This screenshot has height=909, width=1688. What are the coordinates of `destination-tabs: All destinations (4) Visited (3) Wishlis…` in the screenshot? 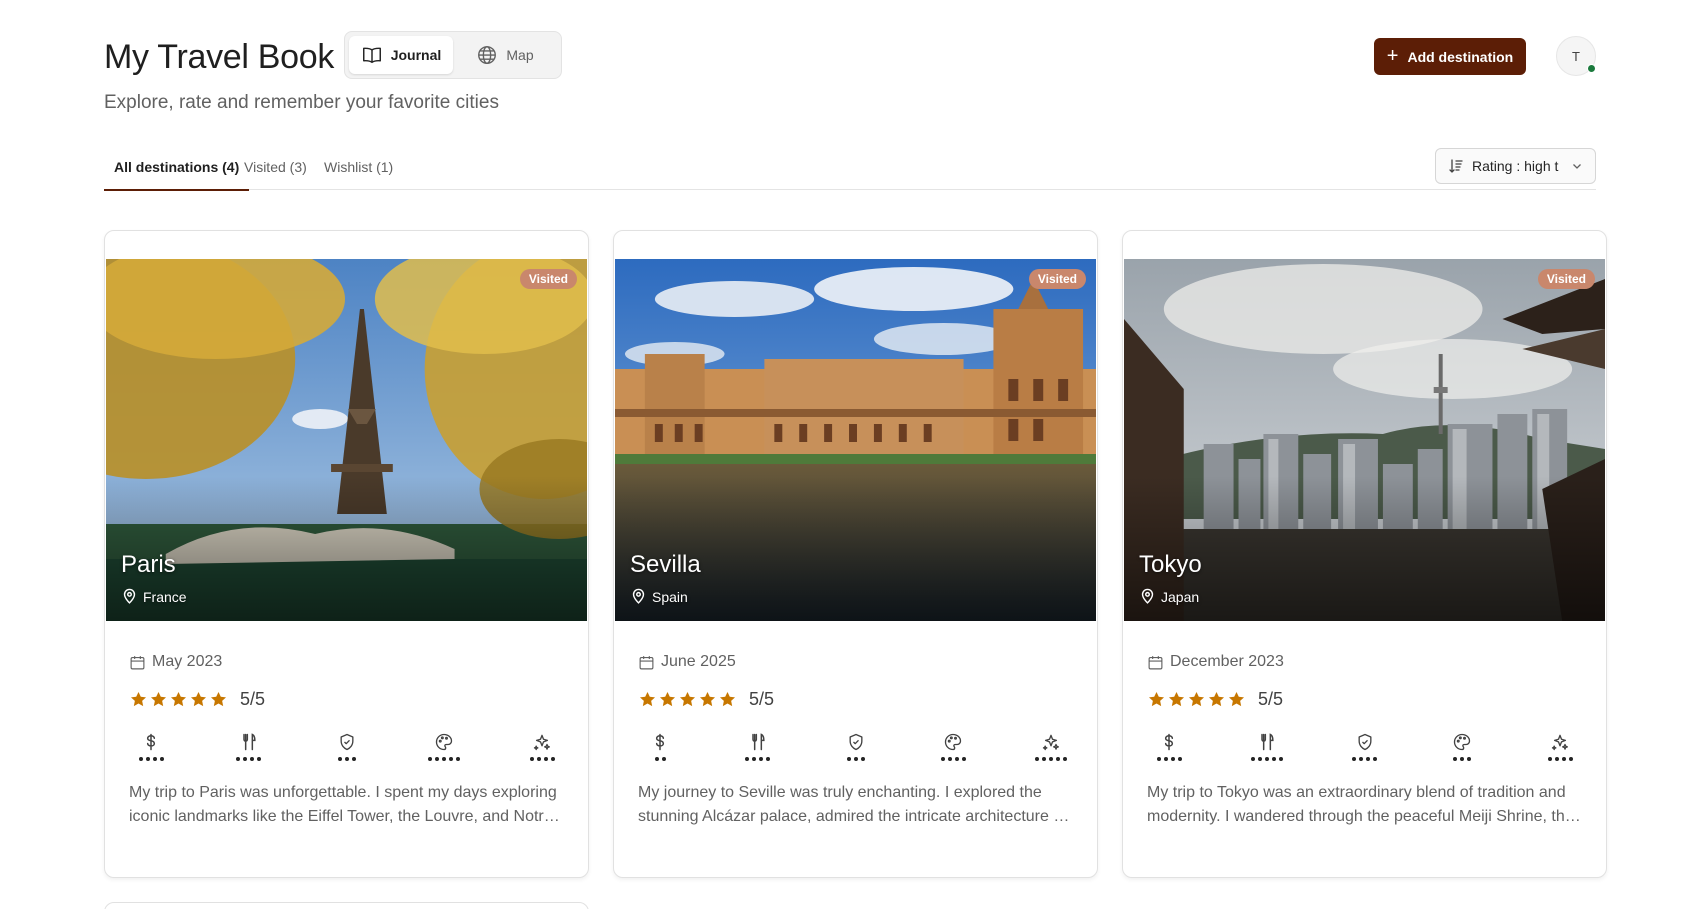 It's located at (849, 169).